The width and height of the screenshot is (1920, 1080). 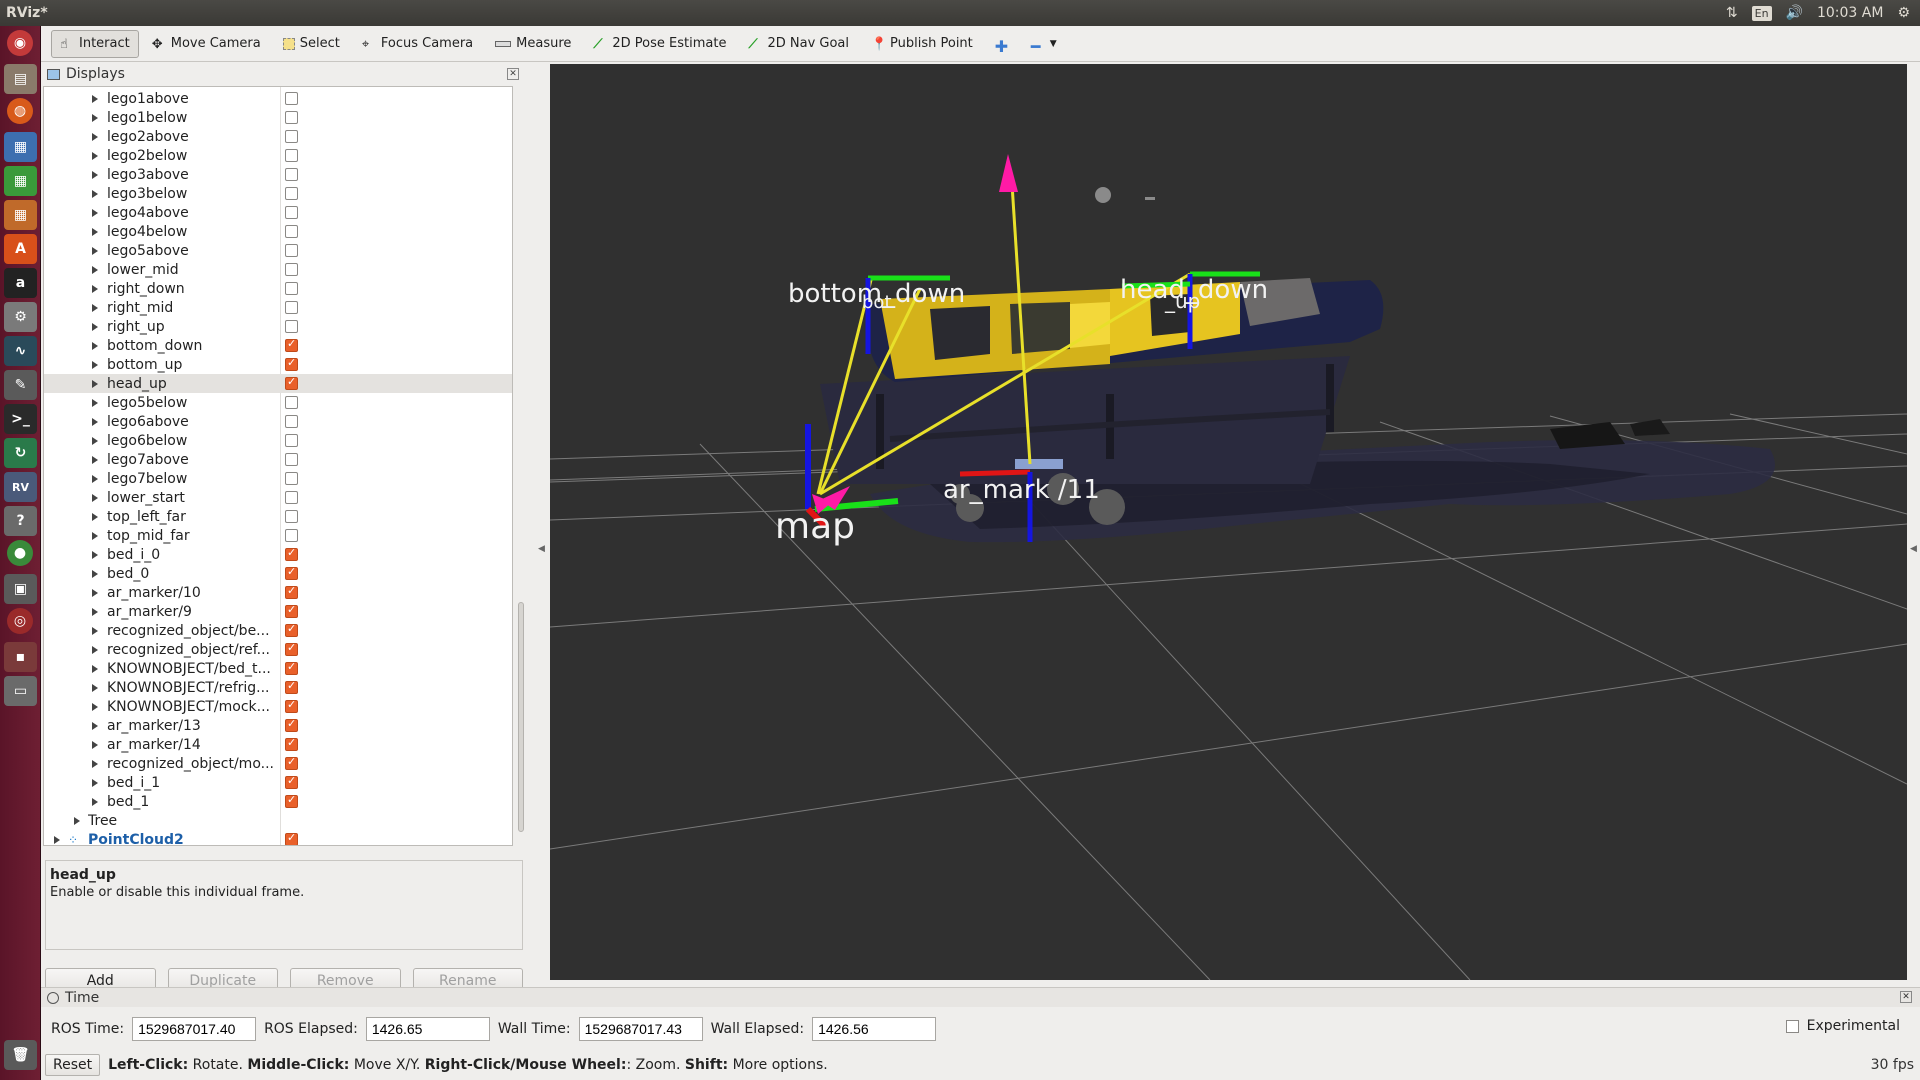 I want to click on rviz-icon: RV, so click(x=20, y=487).